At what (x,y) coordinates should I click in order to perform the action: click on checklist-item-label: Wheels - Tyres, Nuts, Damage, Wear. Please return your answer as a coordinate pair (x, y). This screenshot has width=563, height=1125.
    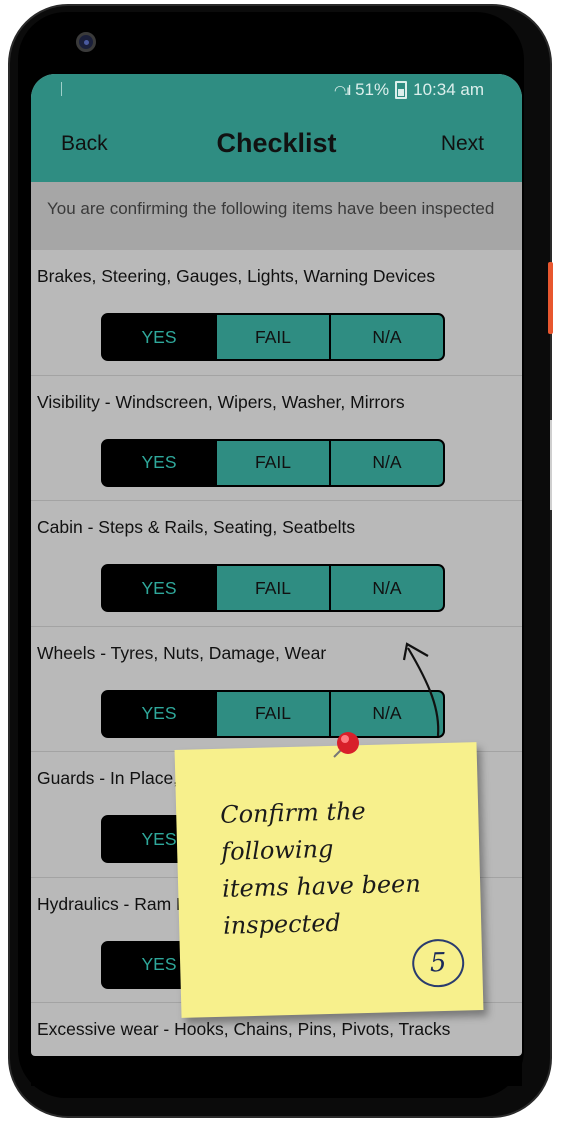
    Looking at the image, I should click on (182, 652).